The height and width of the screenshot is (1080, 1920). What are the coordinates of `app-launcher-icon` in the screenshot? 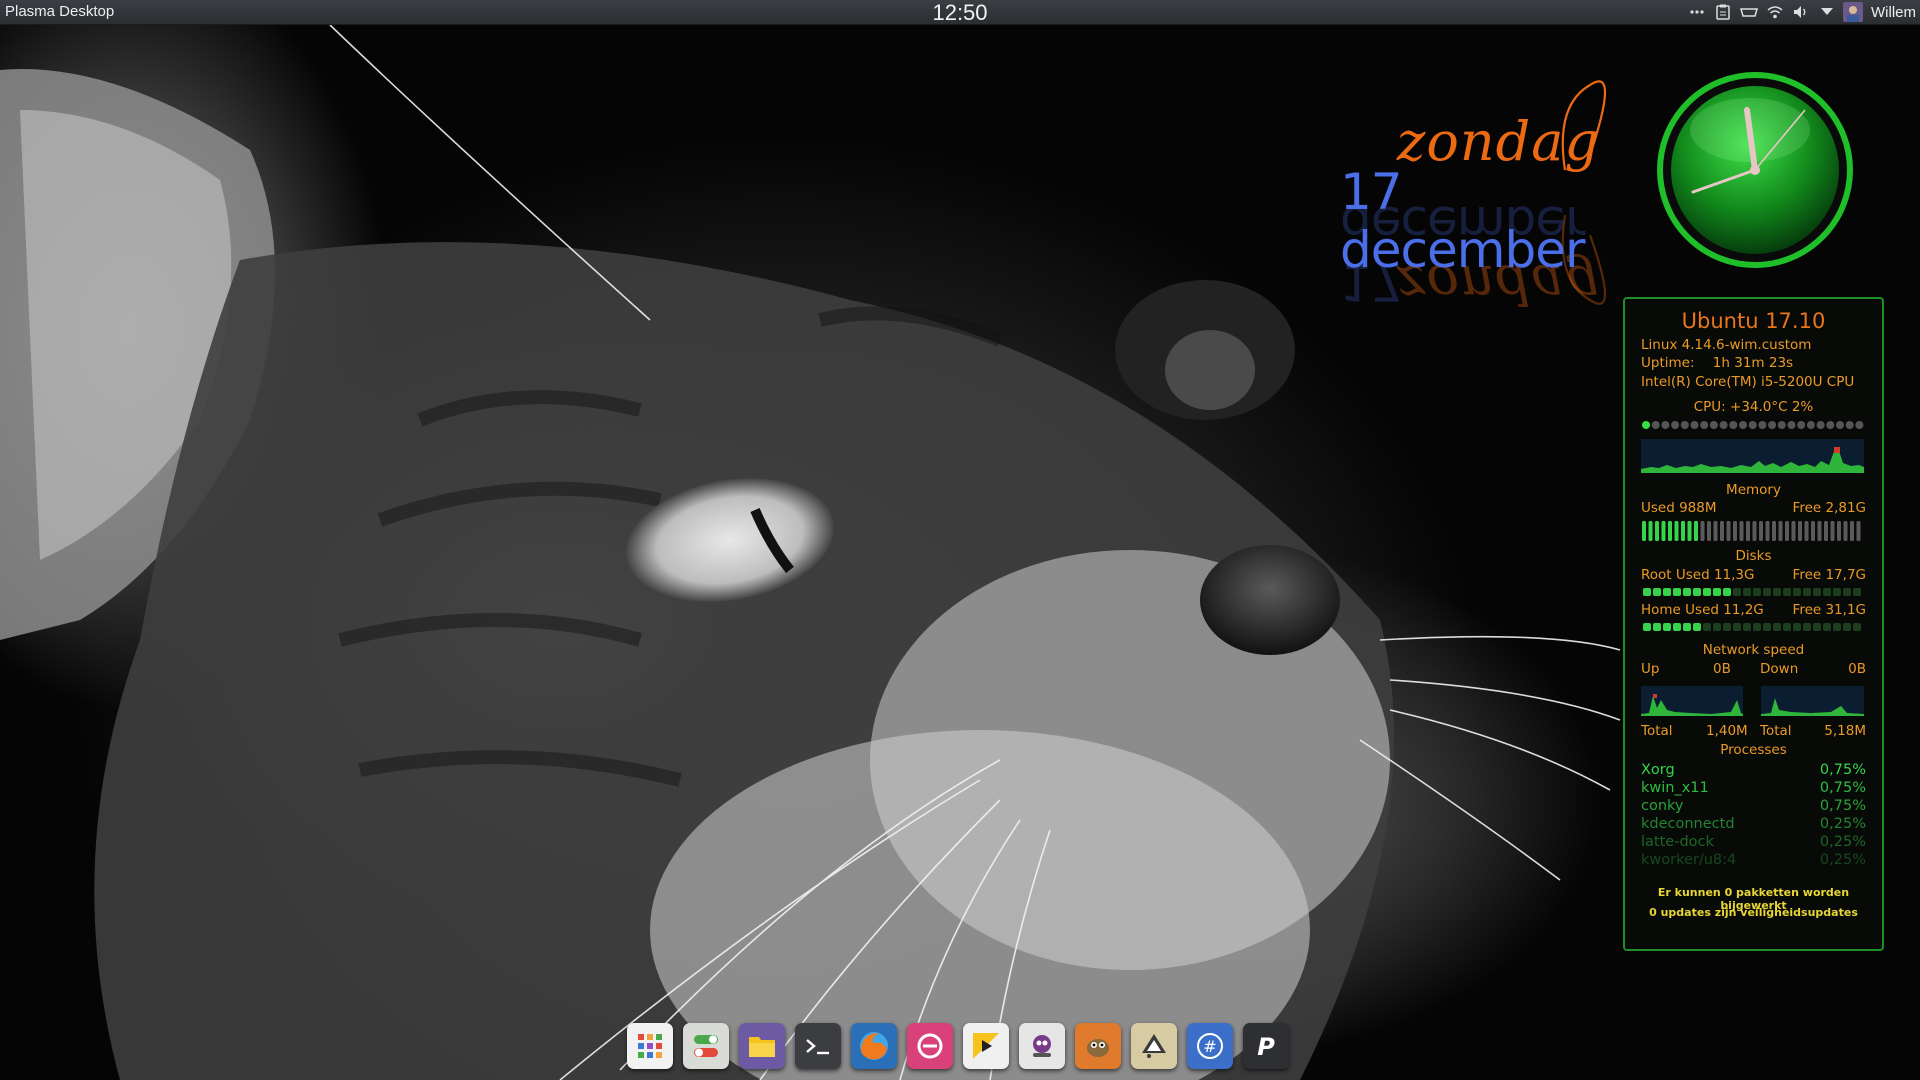 It's located at (650, 1046).